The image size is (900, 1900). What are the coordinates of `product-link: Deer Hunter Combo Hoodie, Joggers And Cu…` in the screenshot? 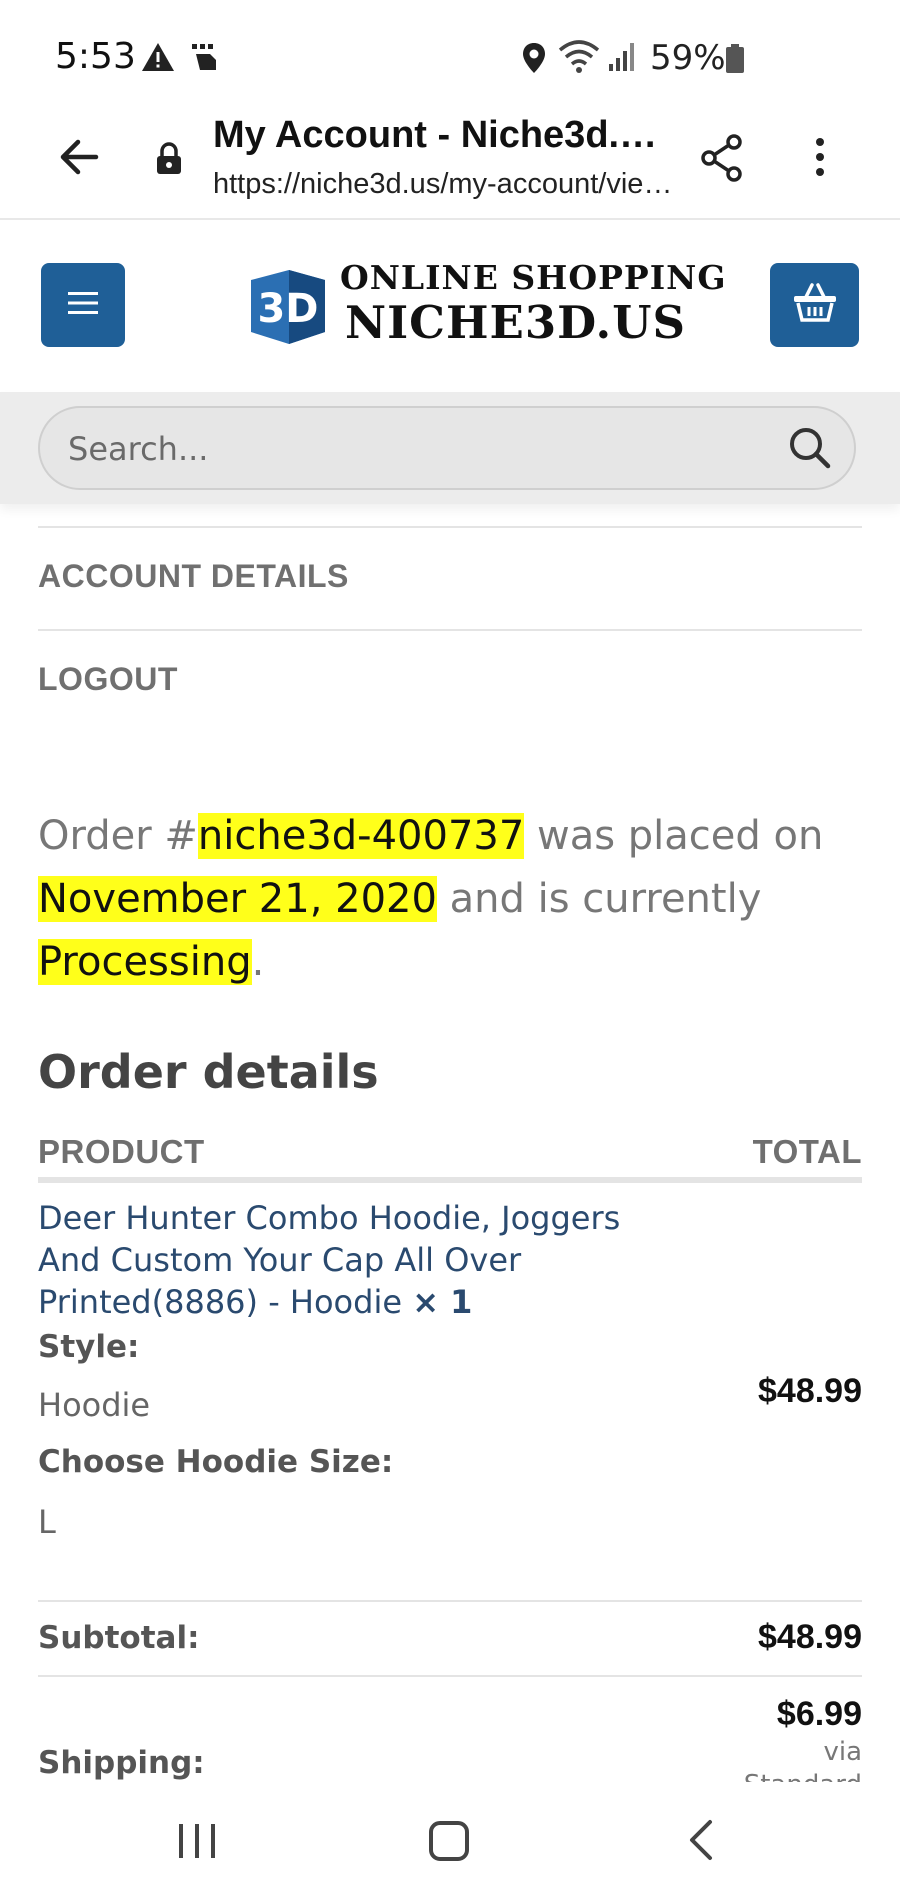 It's located at (329, 1260).